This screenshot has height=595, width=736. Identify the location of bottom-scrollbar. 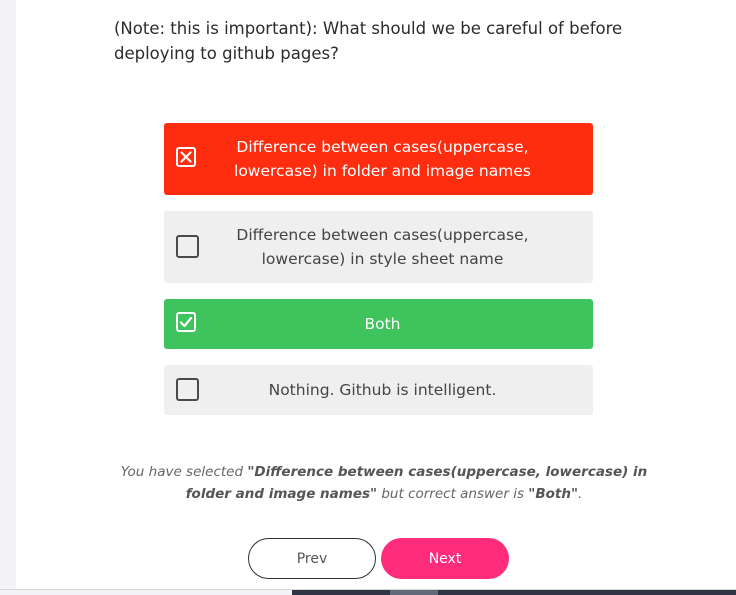
(514, 592).